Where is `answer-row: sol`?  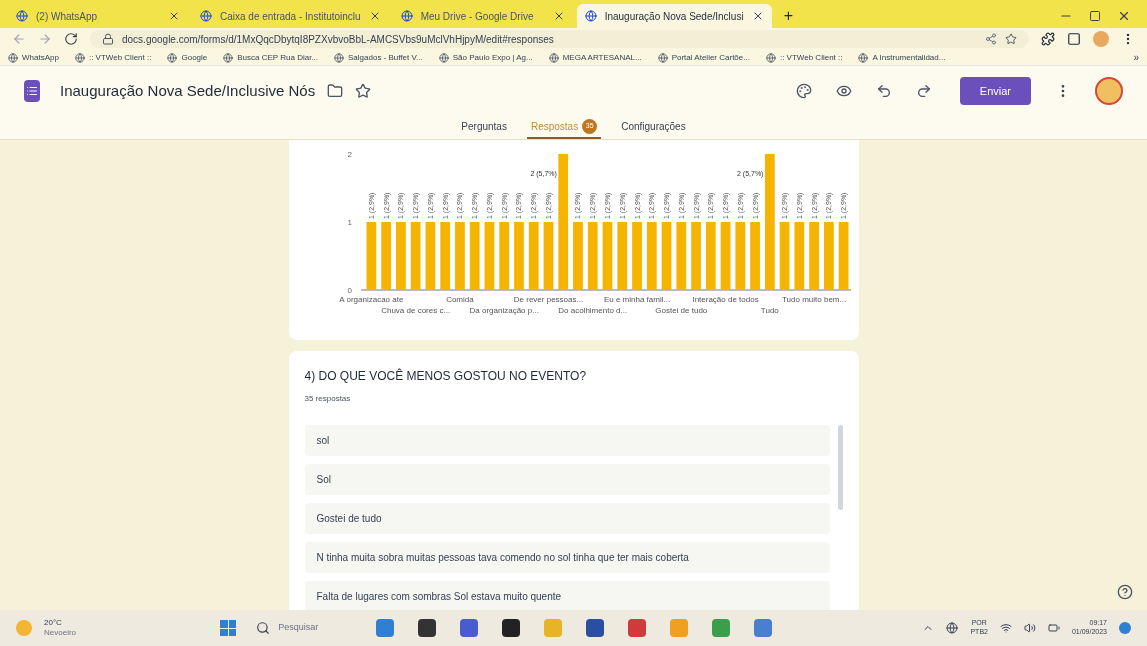 answer-row: sol is located at coordinates (567, 440).